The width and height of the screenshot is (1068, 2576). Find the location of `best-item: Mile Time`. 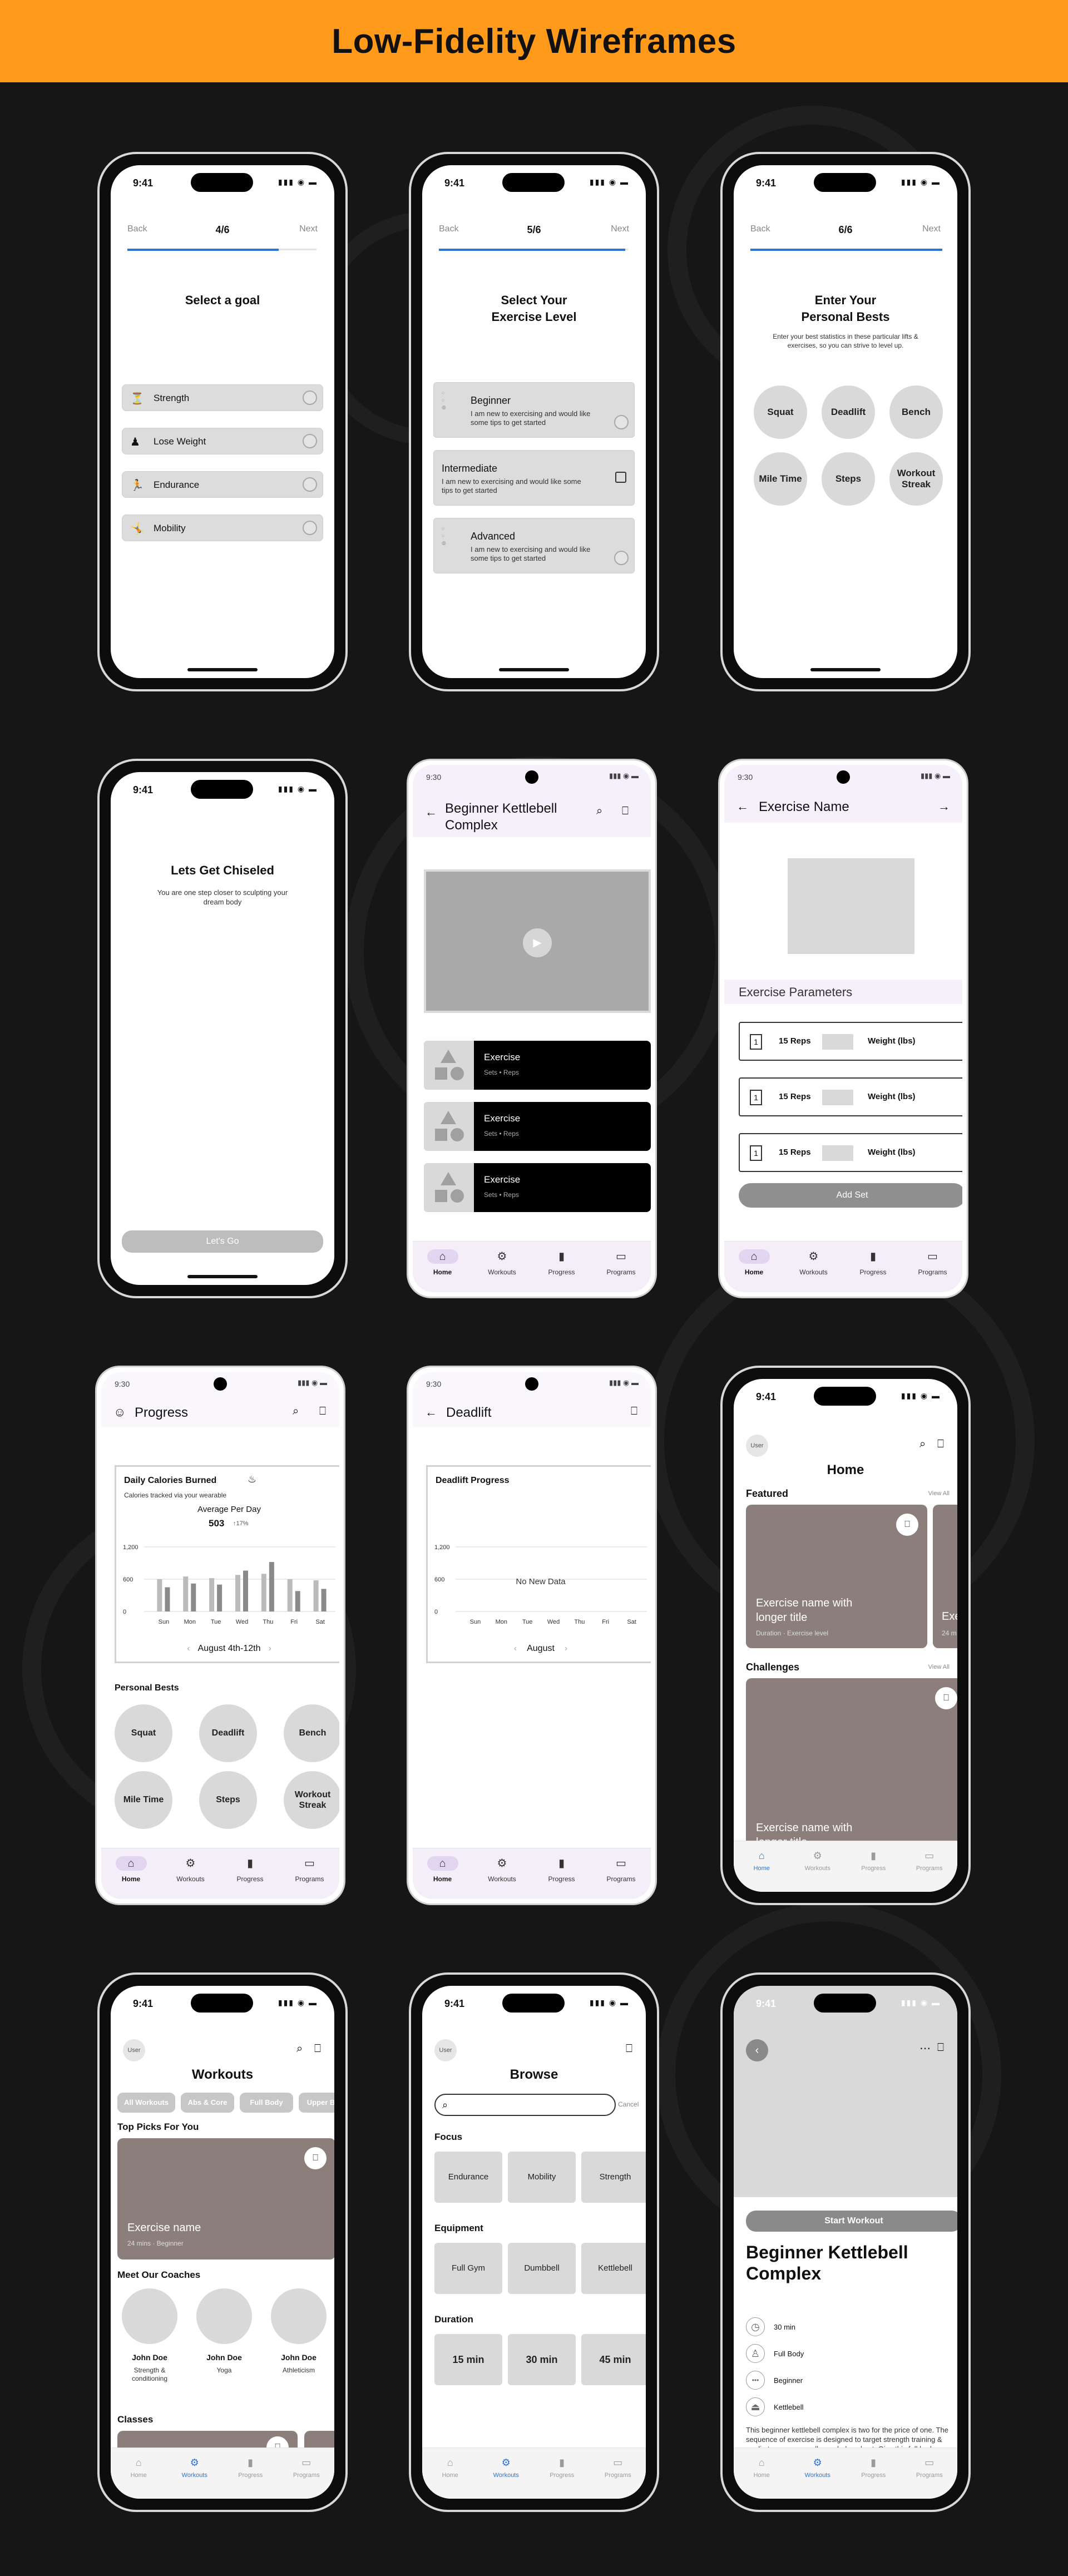

best-item: Mile Time is located at coordinates (781, 479).